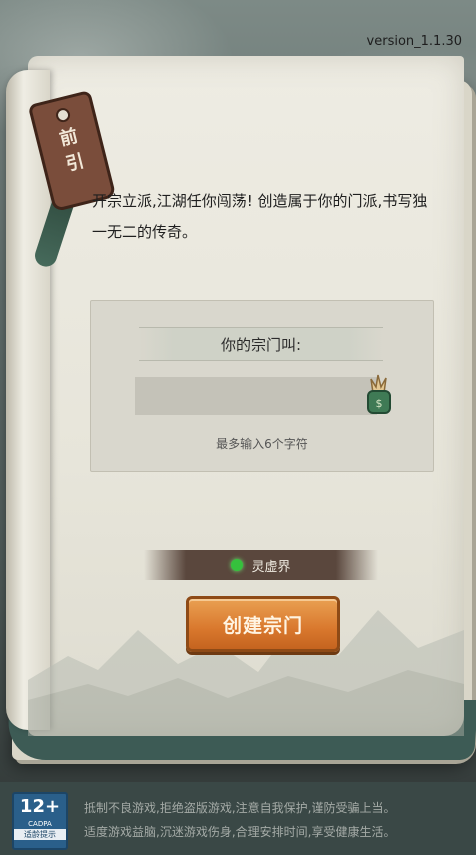 This screenshot has height=855, width=476. What do you see at coordinates (40, 806) in the screenshot?
I see `age-rating-number: 12+` at bounding box center [40, 806].